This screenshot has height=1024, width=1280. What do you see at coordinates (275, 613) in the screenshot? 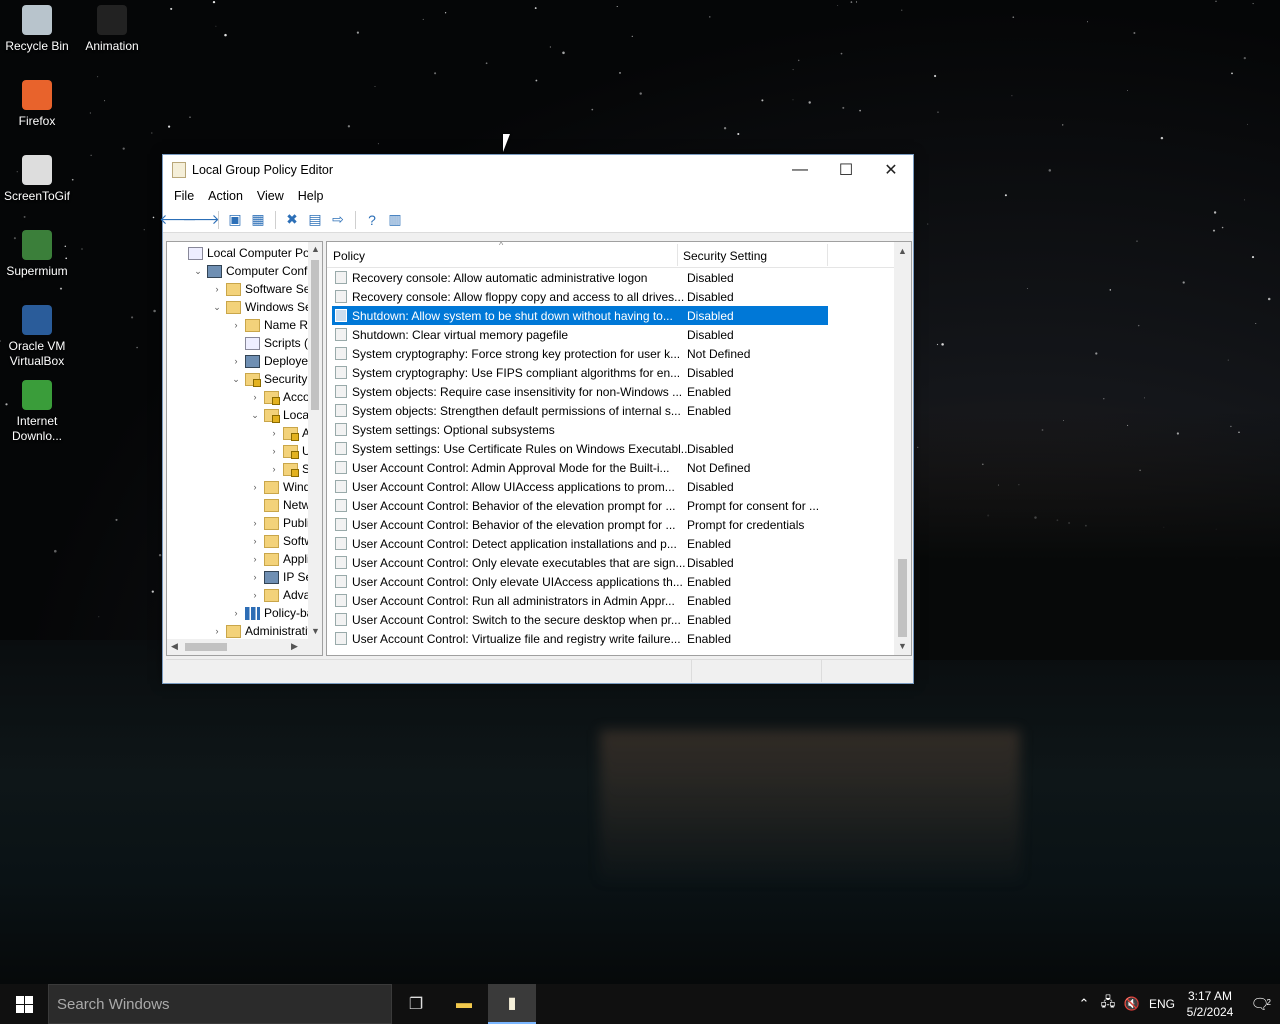
I see `tree-node: › Policy-bas` at bounding box center [275, 613].